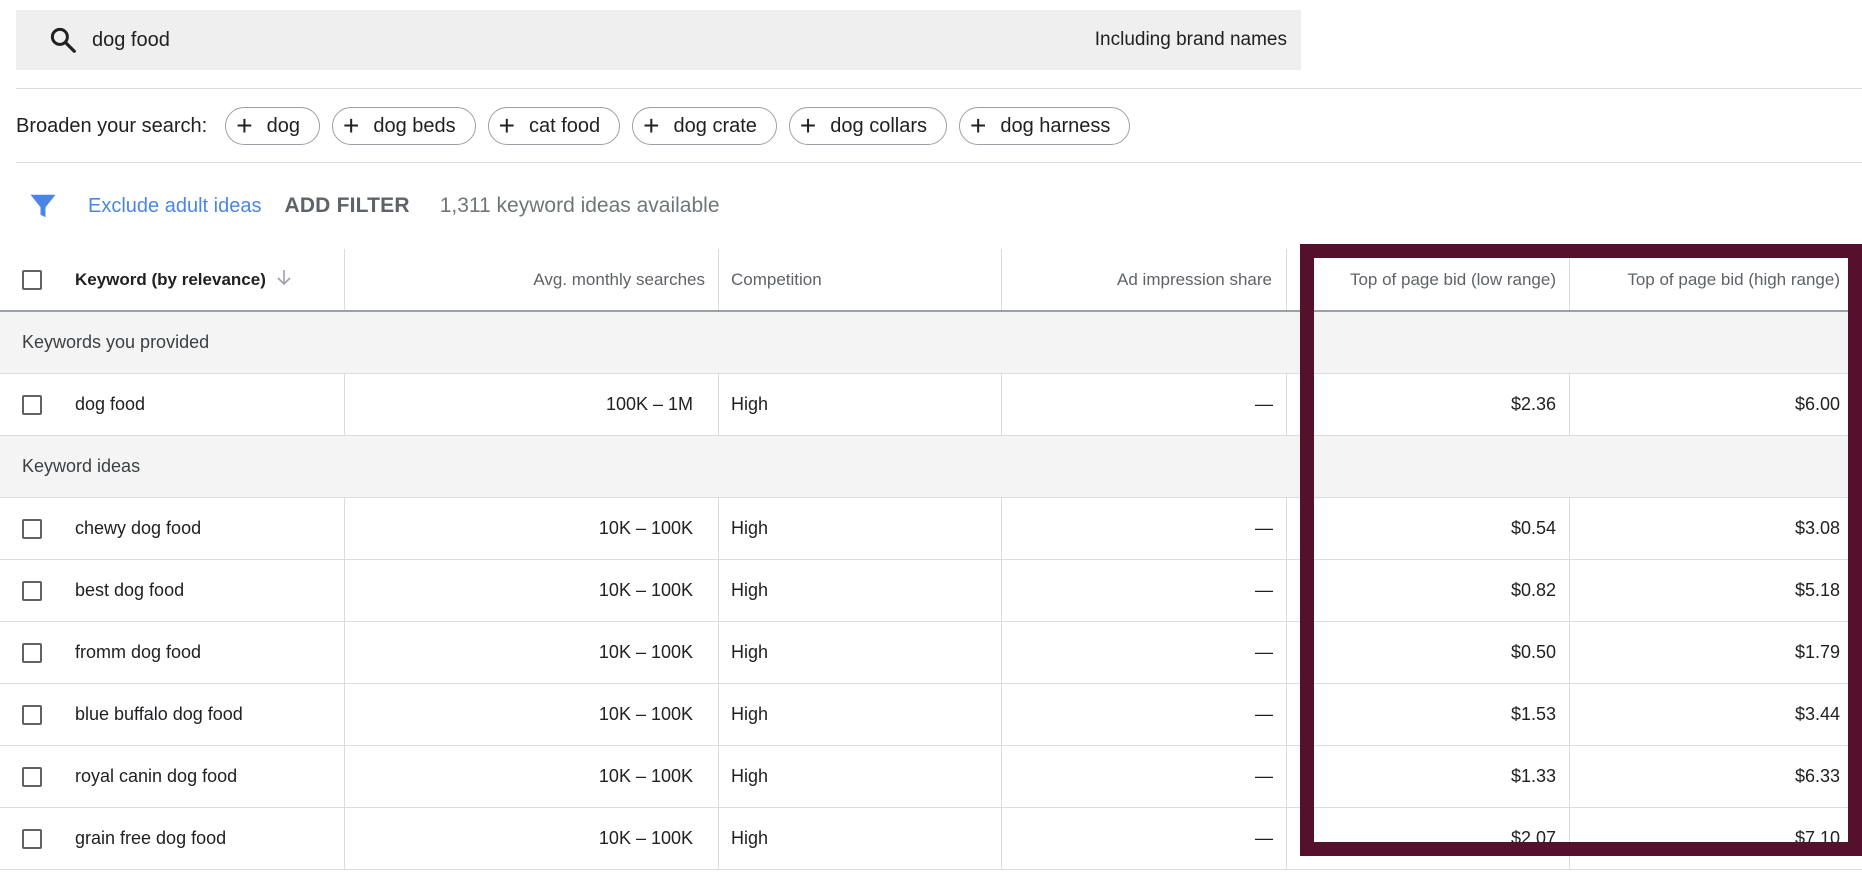  I want to click on group-label: Keyword ideas, so click(81, 466).